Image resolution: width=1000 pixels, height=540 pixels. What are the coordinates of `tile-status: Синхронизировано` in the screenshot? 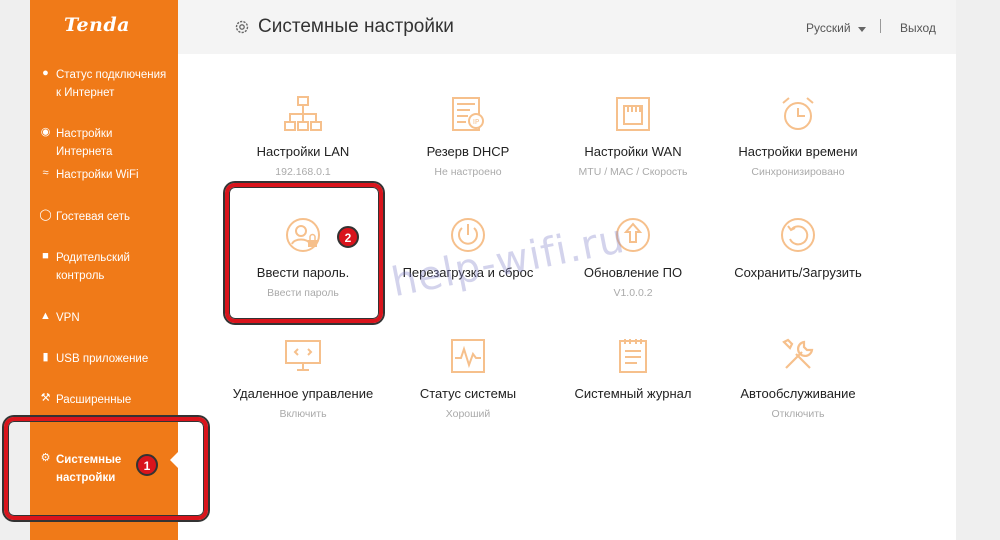 It's located at (798, 172).